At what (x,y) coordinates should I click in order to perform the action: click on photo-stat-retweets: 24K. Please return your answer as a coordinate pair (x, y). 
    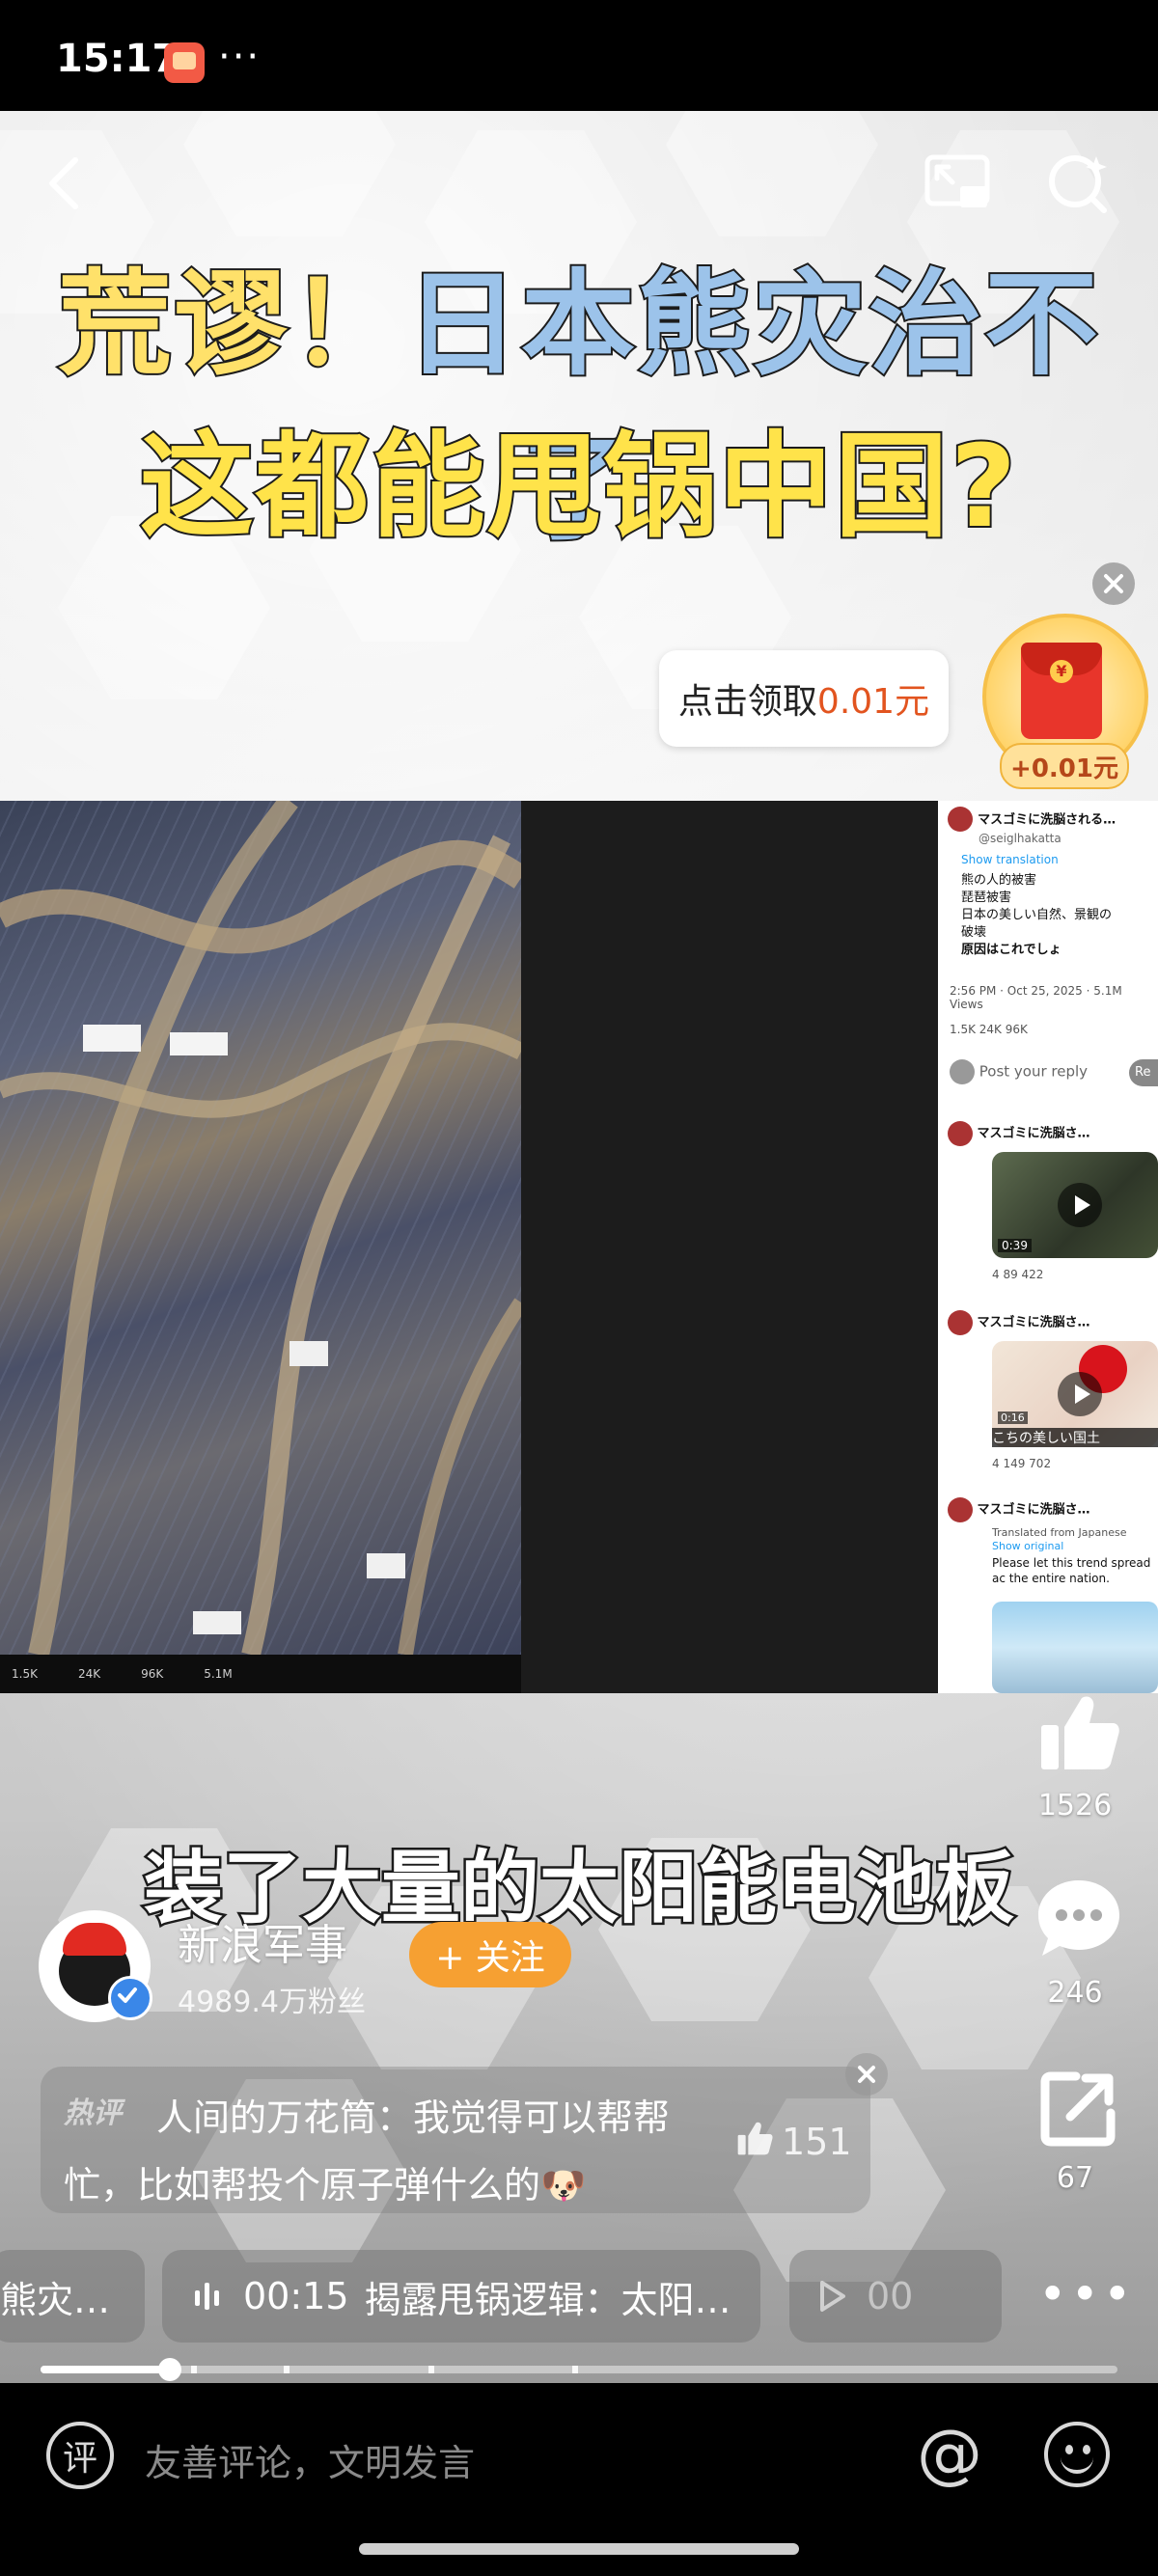
    Looking at the image, I should click on (89, 1674).